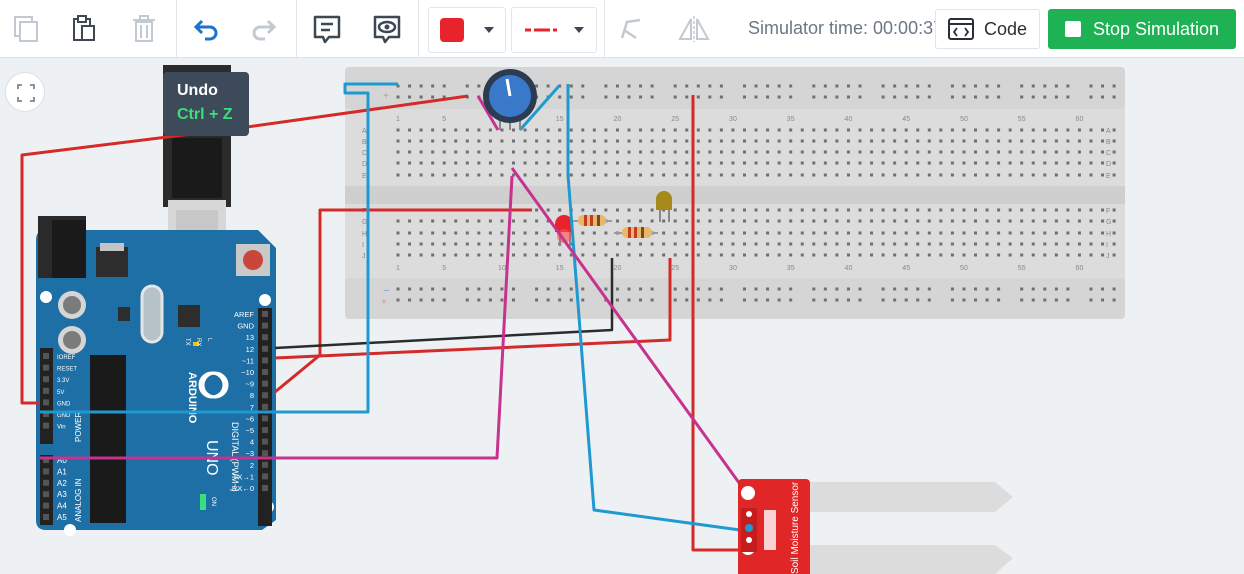 Image resolution: width=1244 pixels, height=574 pixels. I want to click on pin-label: 13, so click(250, 337).